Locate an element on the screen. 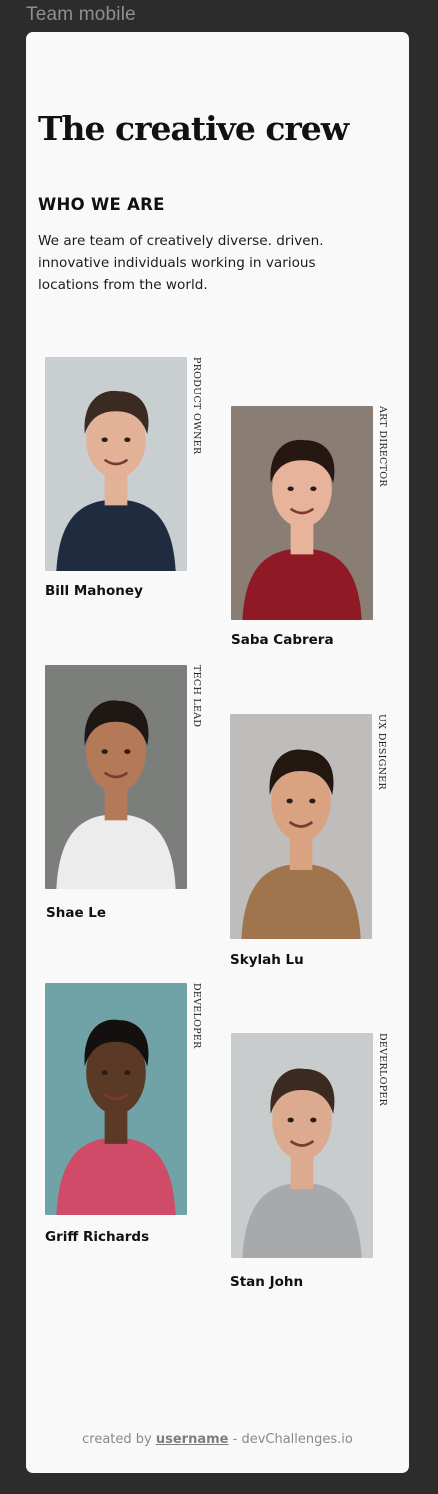  member-name: Saba Cabrera is located at coordinates (282, 640).